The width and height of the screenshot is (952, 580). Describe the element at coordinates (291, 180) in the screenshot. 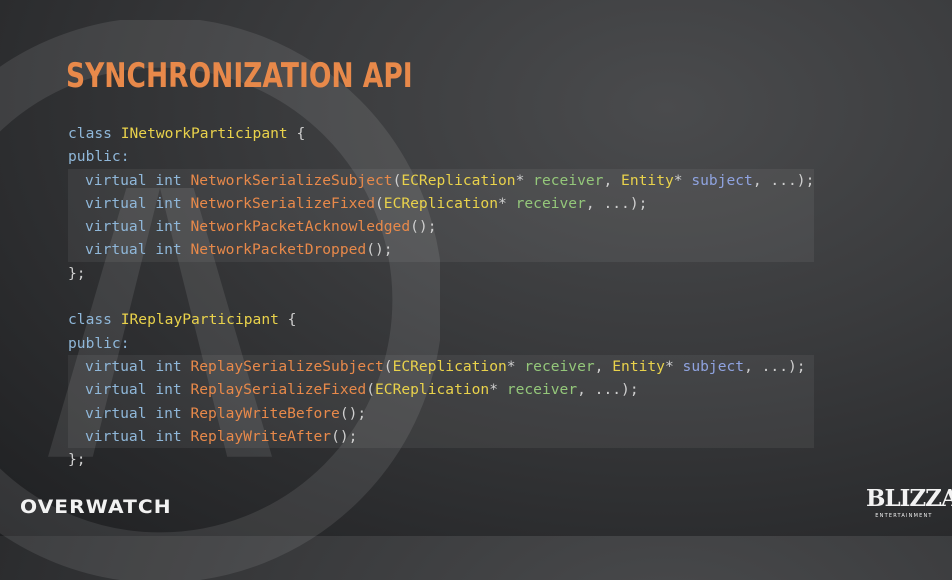

I see `function-name: NetworkSerializeSubject` at that location.